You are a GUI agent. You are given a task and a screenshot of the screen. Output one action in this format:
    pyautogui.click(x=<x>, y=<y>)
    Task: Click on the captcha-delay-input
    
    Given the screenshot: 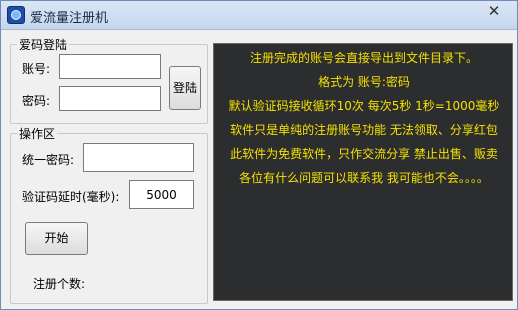 What is the action you would take?
    pyautogui.click(x=161, y=194)
    